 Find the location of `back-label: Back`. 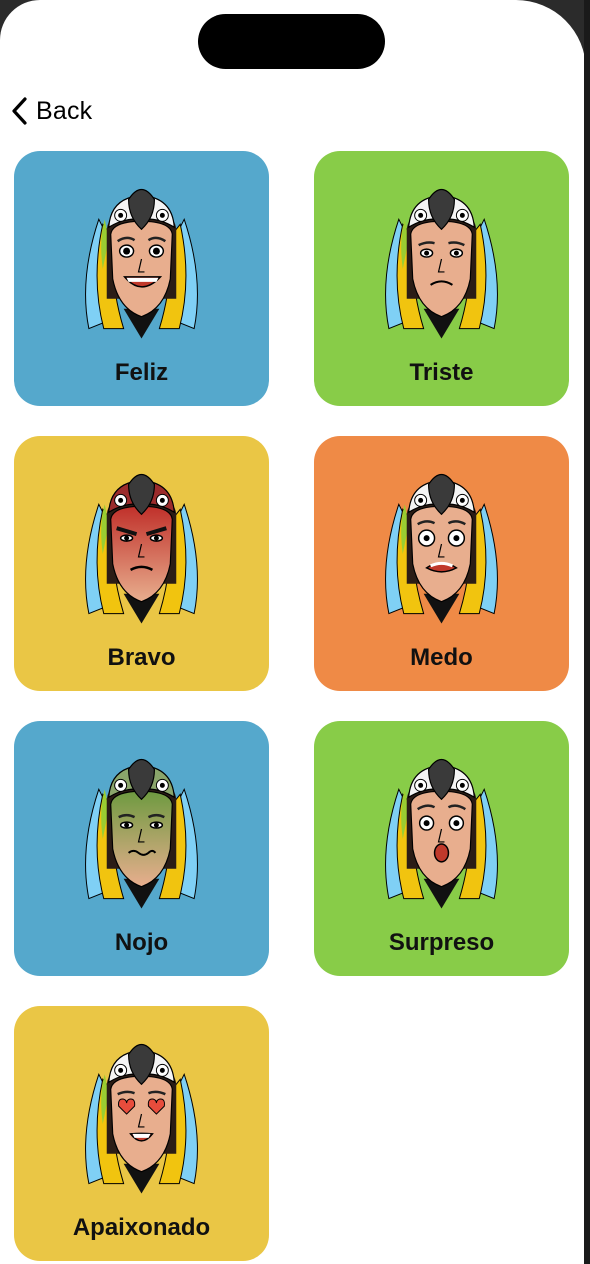

back-label: Back is located at coordinates (64, 110).